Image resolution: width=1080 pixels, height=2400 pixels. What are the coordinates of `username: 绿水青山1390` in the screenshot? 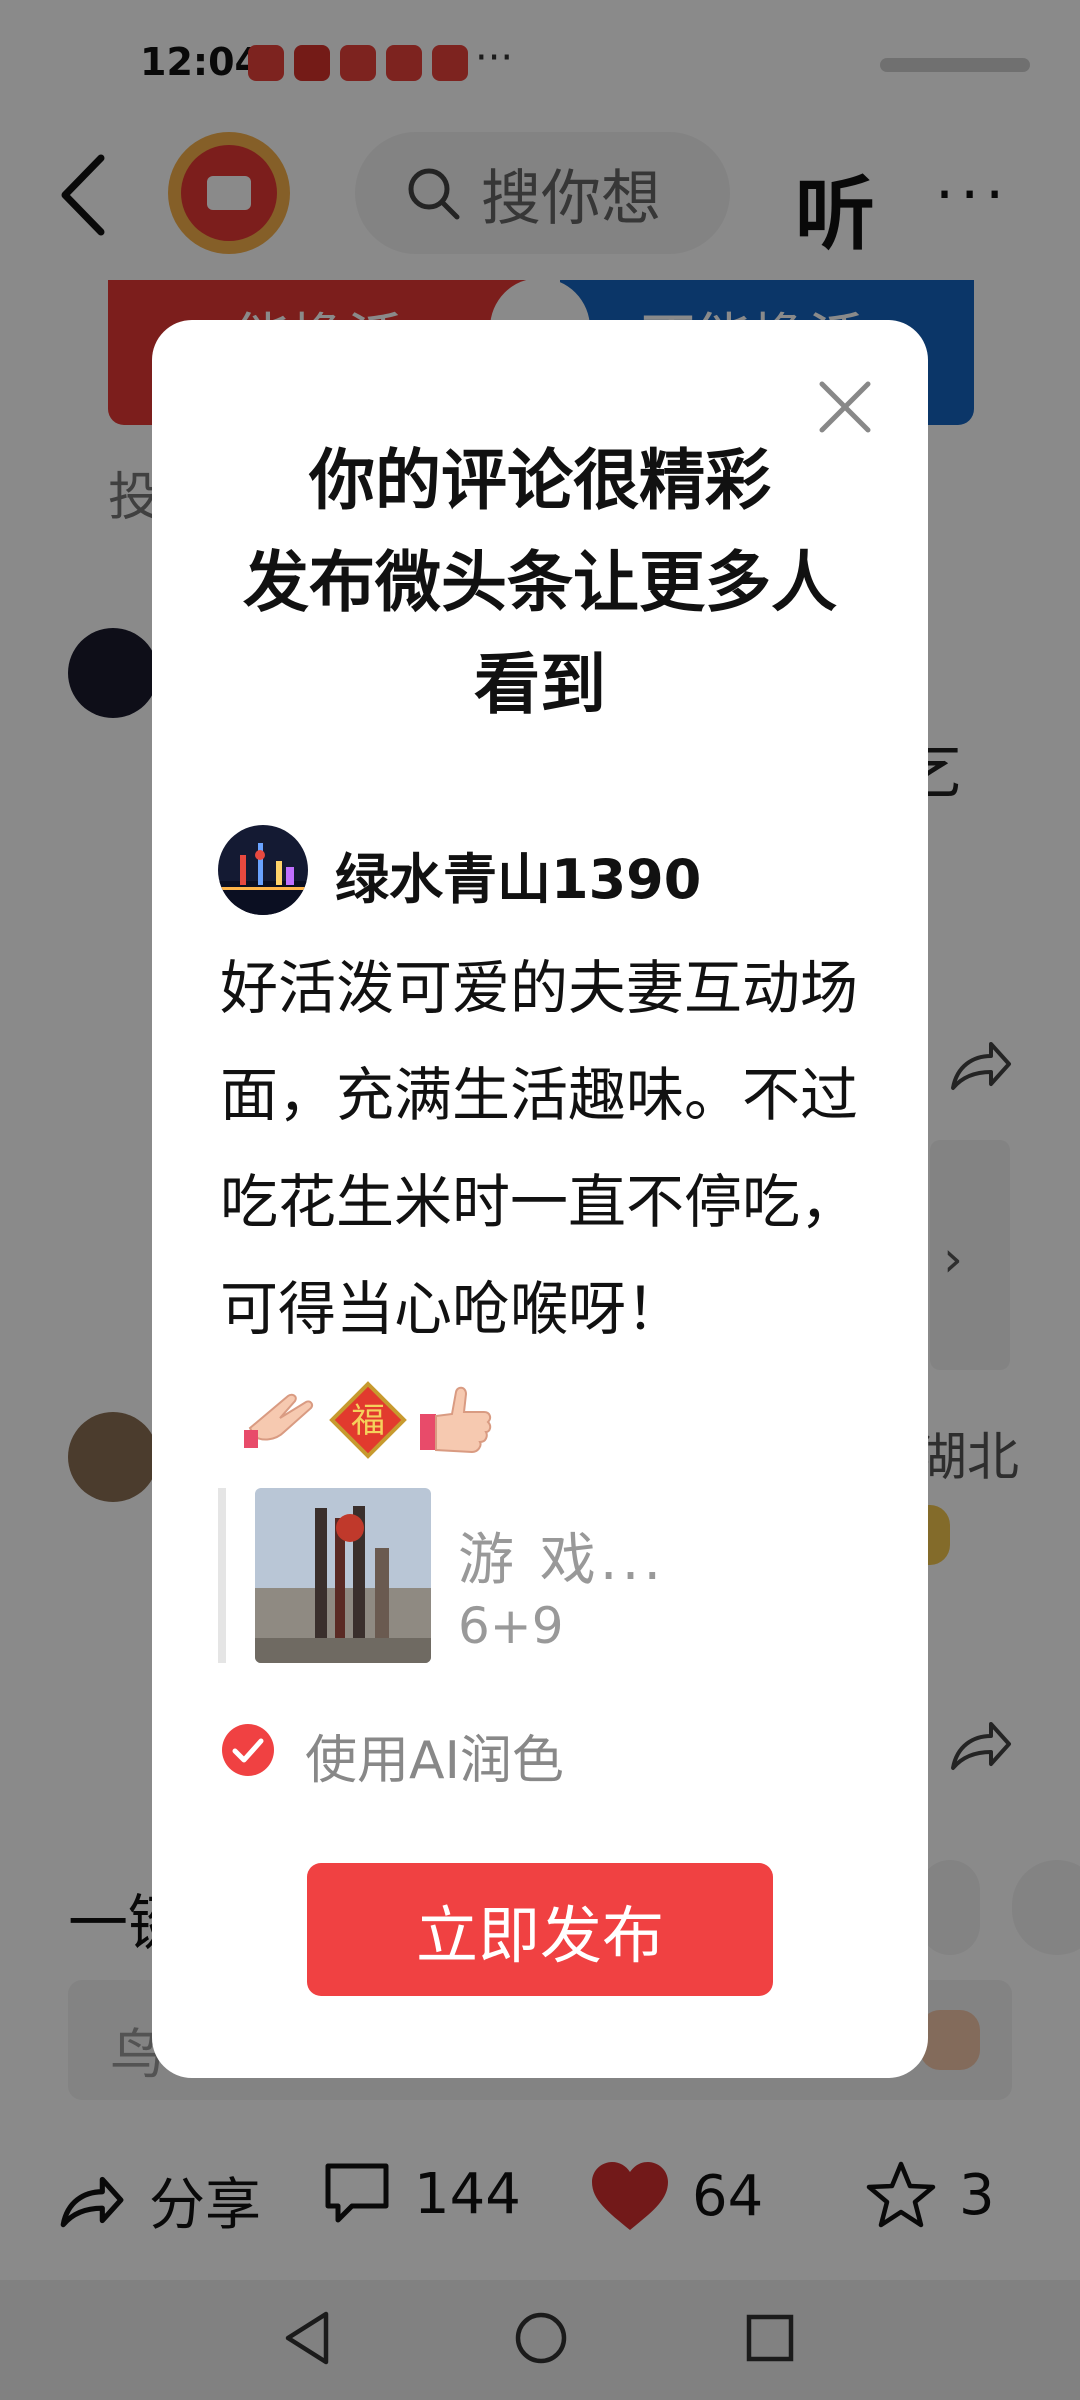 It's located at (518, 879).